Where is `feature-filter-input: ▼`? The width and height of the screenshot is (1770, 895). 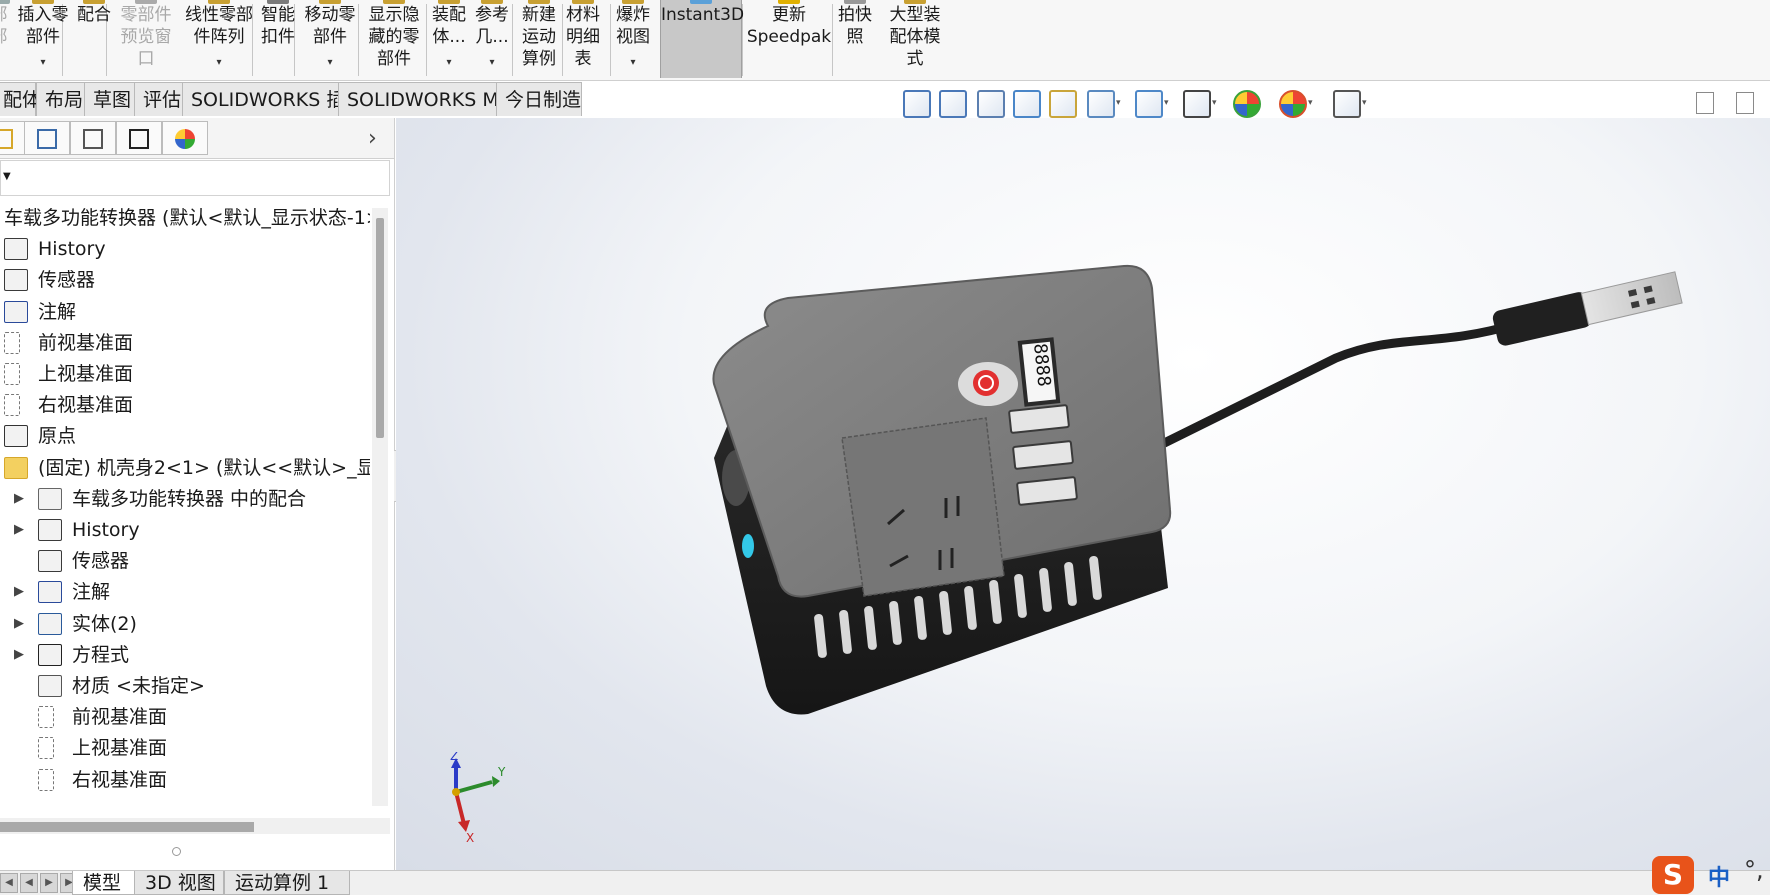
feature-filter-input: ▼ is located at coordinates (195, 178).